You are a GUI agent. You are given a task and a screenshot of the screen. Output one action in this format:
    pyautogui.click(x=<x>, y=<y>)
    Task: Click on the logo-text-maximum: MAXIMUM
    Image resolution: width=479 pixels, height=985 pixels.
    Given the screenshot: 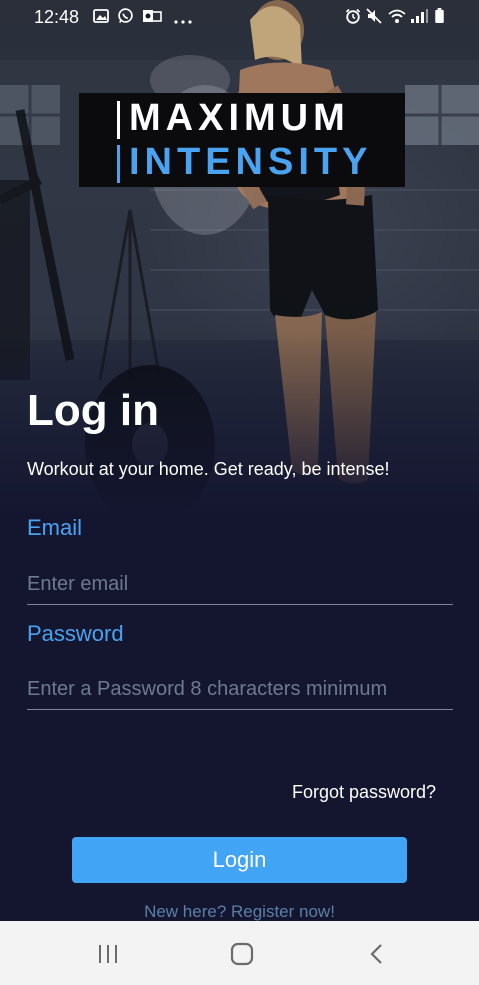 What is the action you would take?
    pyautogui.click(x=239, y=118)
    